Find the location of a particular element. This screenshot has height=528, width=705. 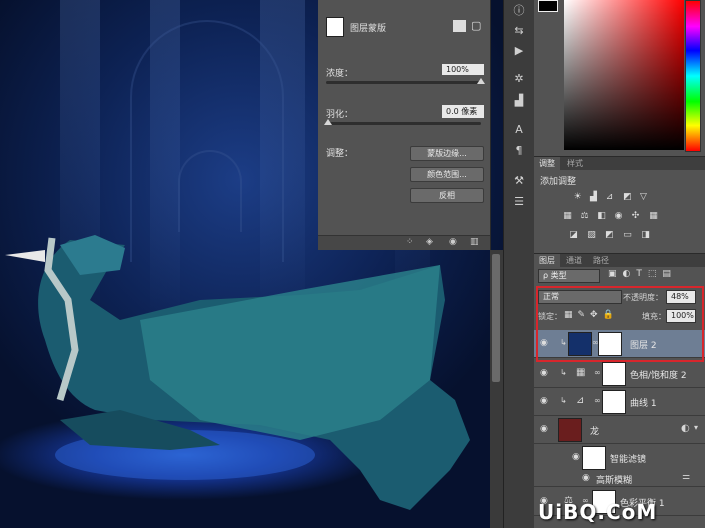

density-slider is located at coordinates (403, 82).